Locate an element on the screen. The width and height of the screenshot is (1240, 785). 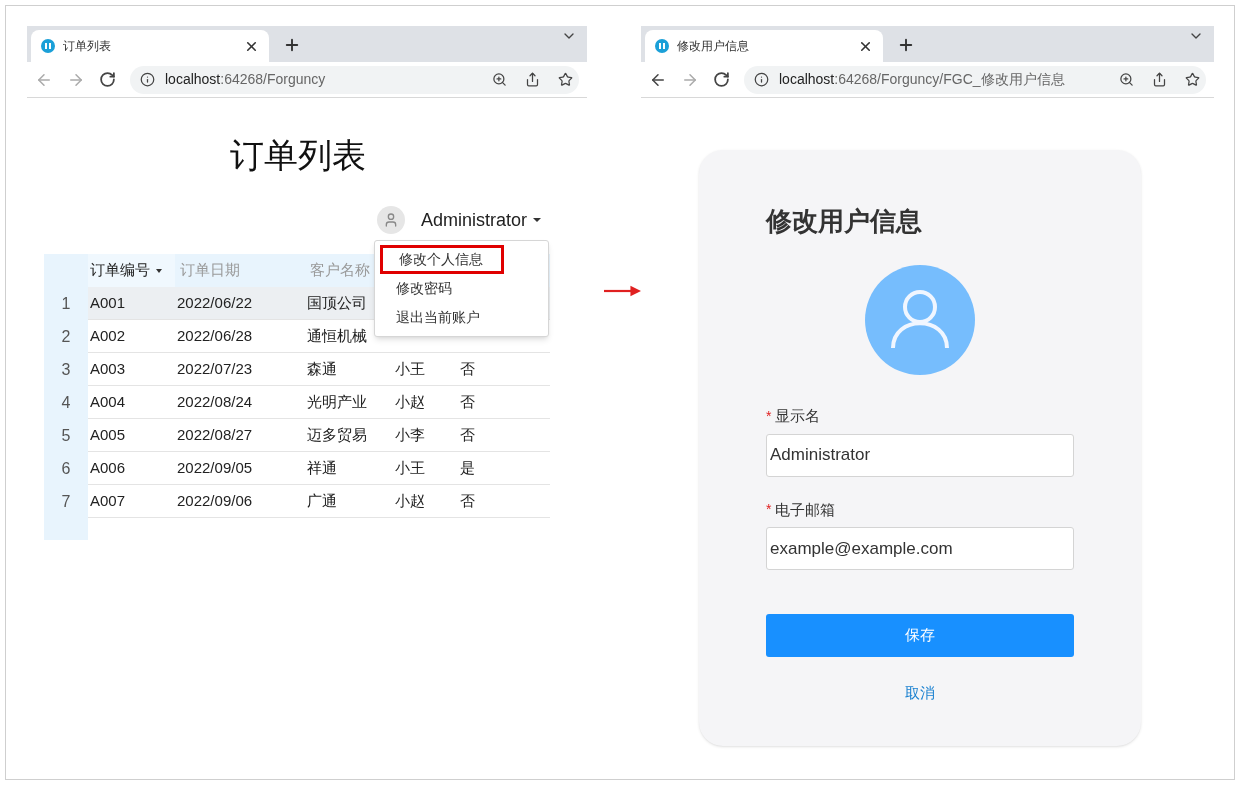
table-cell-text: A006 is located at coordinates (108, 467).